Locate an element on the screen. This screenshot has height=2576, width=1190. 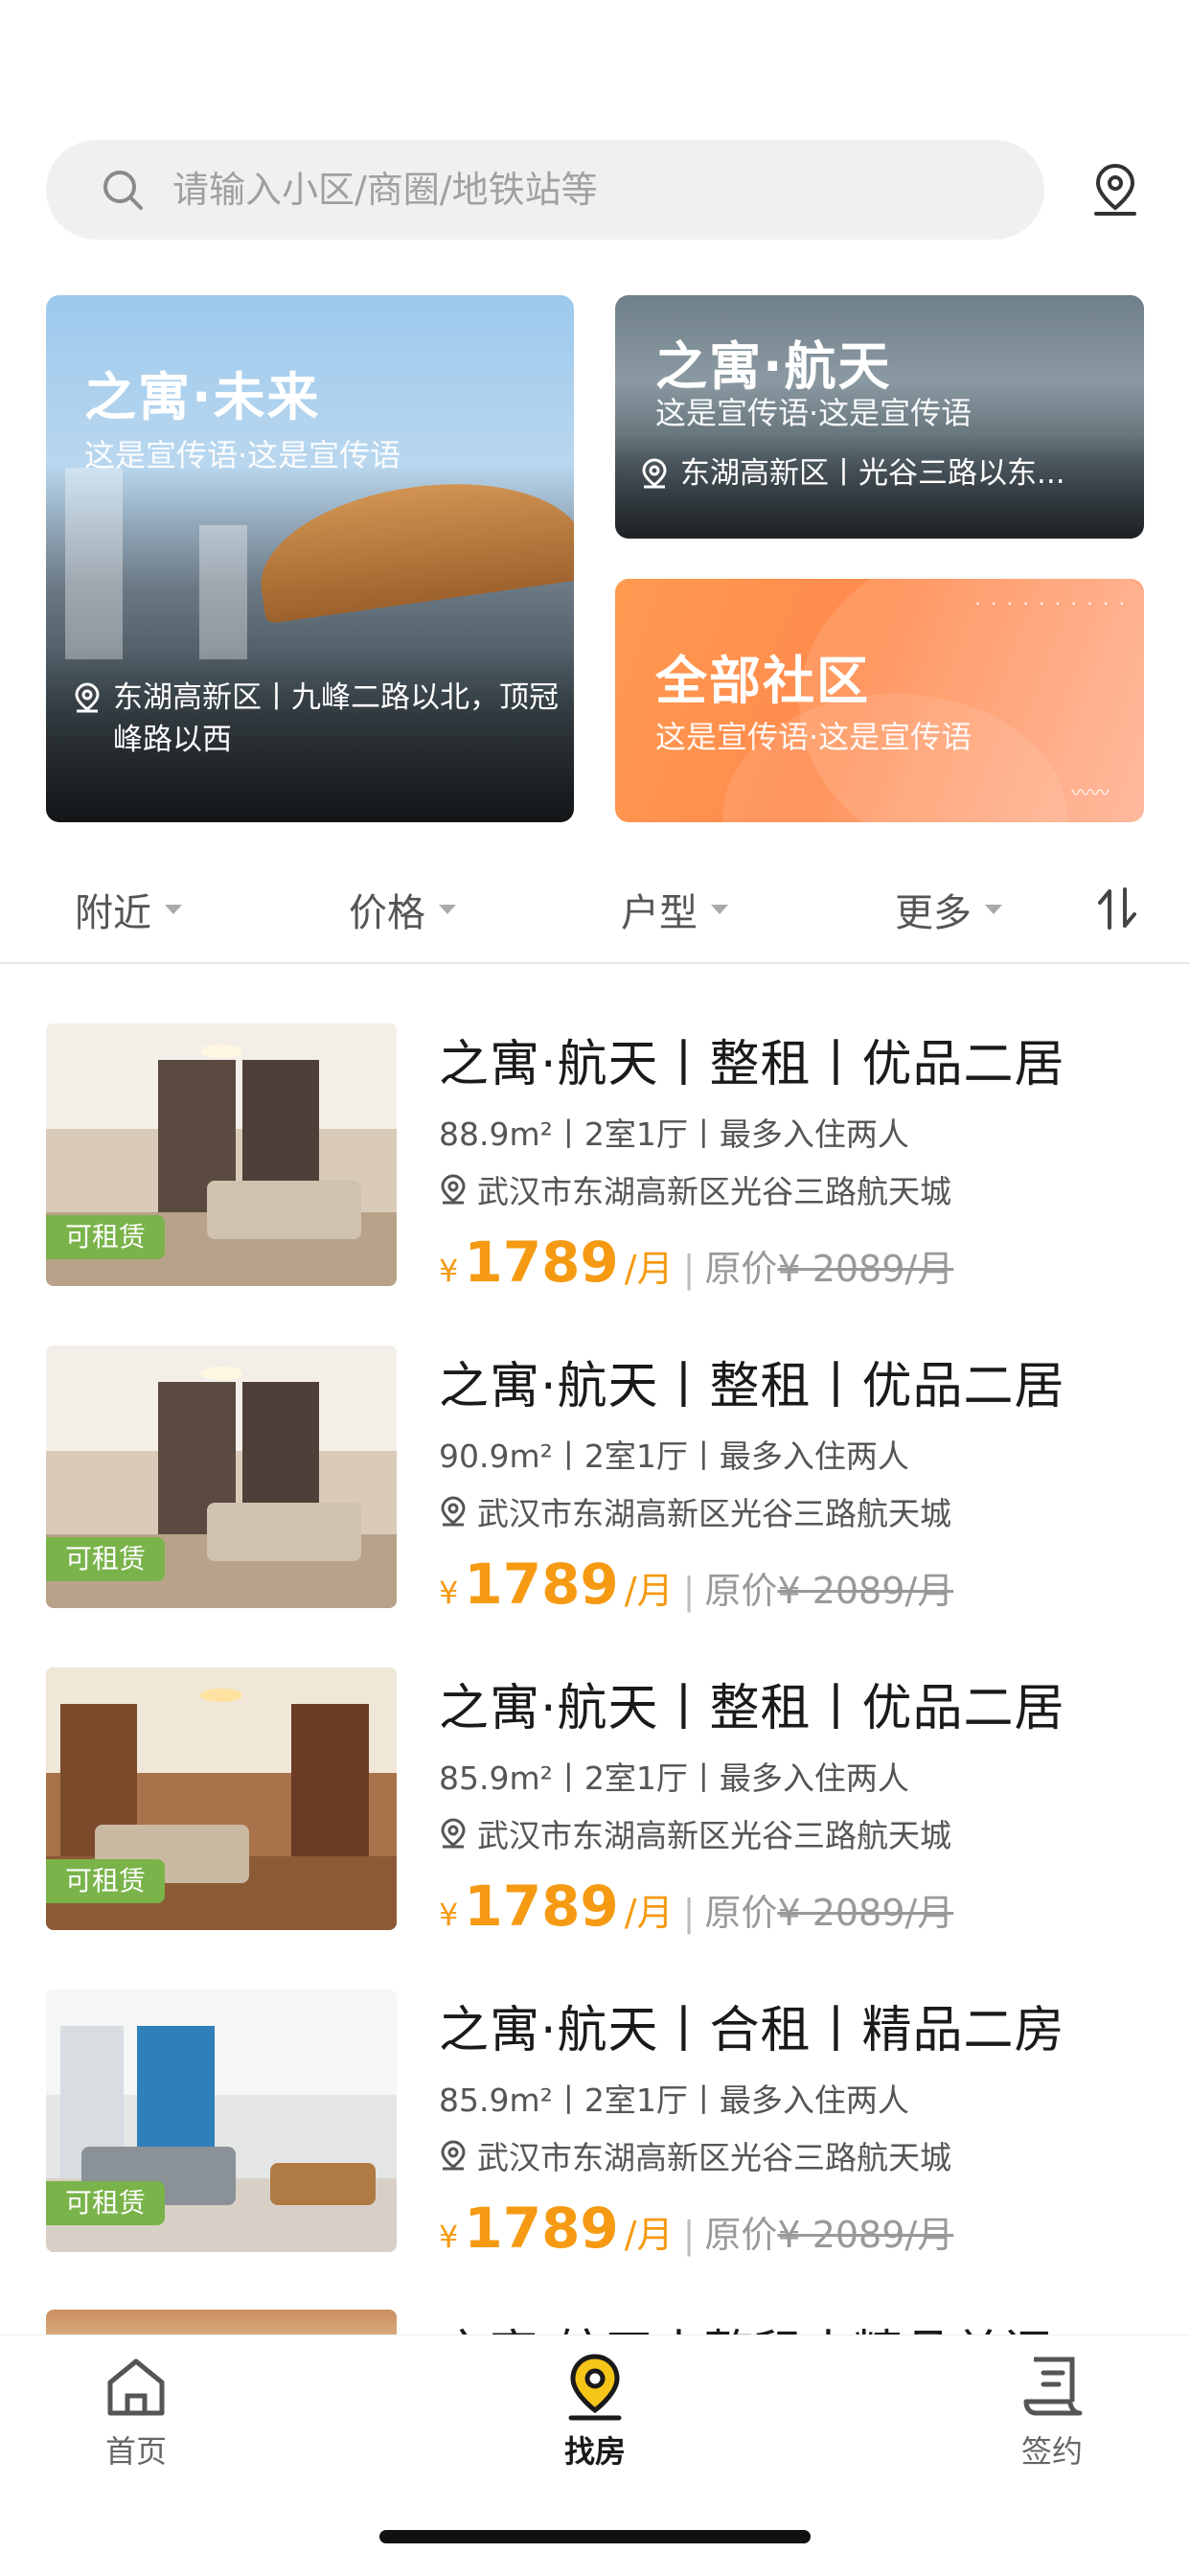
home-icon is located at coordinates (136, 2387).